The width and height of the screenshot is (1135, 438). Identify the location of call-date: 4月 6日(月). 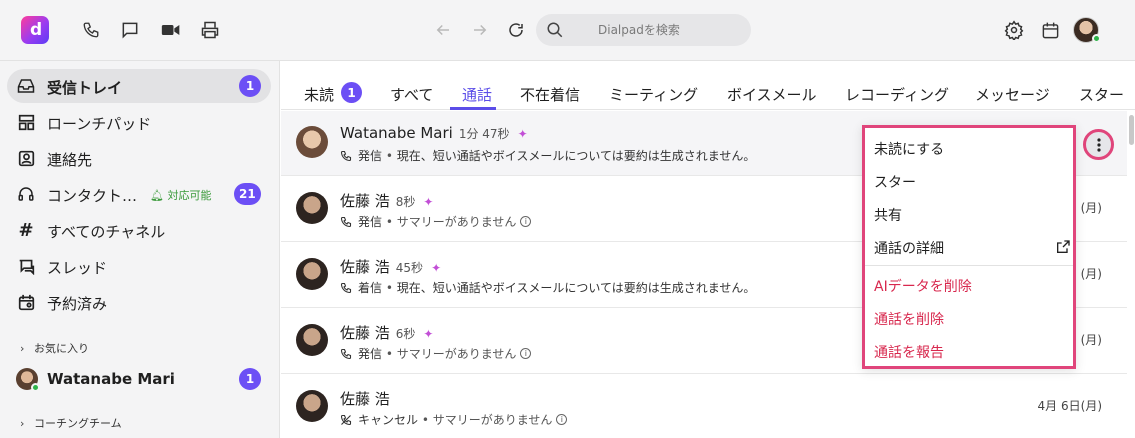
(1069, 406).